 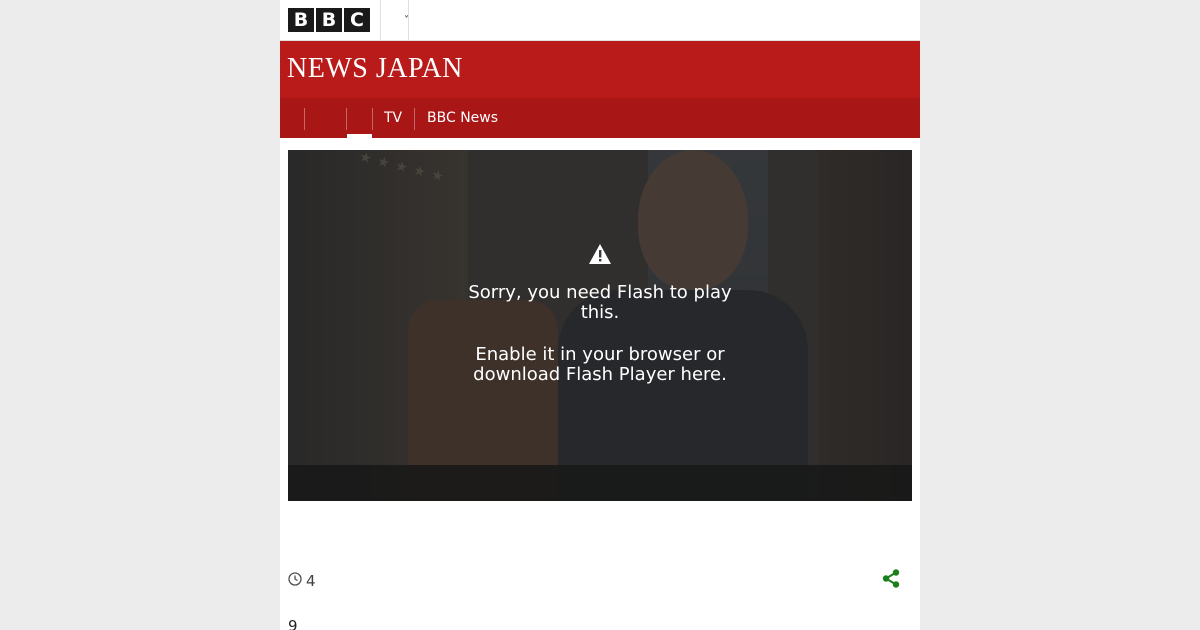 I want to click on bbc-logo-letter: C, so click(x=357, y=20).